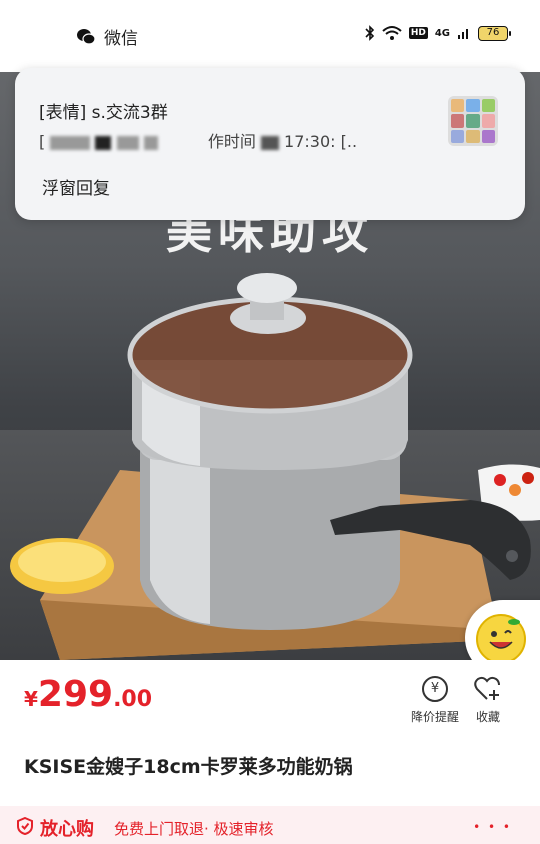 The image size is (540, 844). I want to click on group-avatar, so click(473, 121).